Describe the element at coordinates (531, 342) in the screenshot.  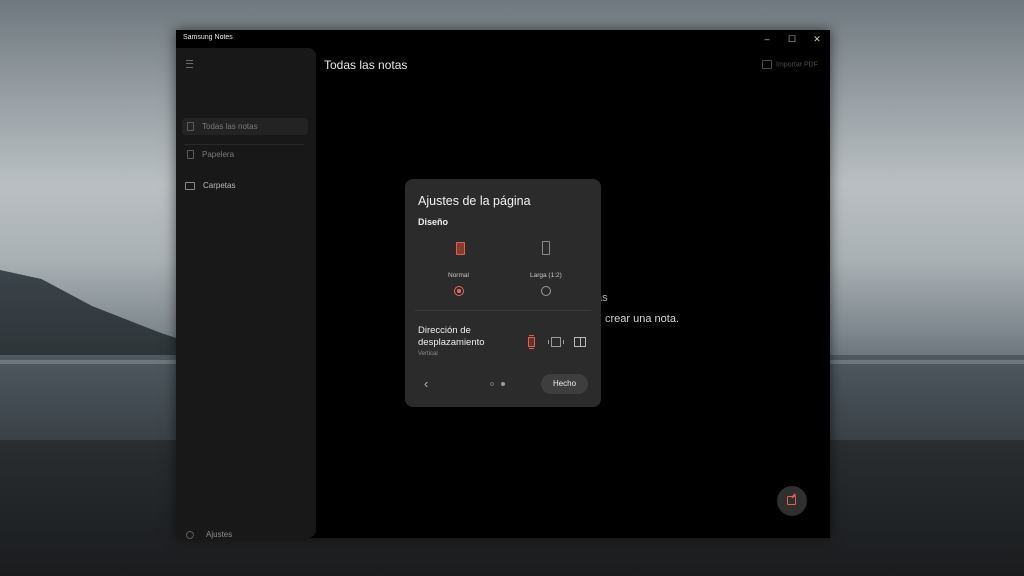
I see `vertical-scroll-icon` at that location.